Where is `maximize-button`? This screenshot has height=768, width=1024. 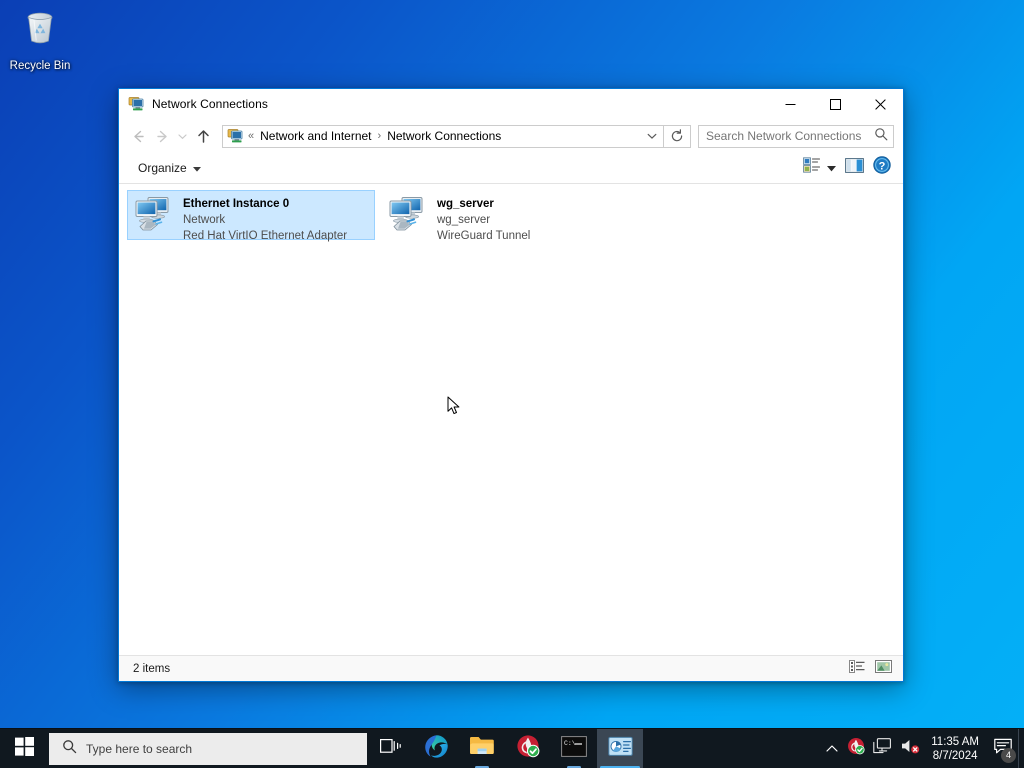 maximize-button is located at coordinates (835, 104).